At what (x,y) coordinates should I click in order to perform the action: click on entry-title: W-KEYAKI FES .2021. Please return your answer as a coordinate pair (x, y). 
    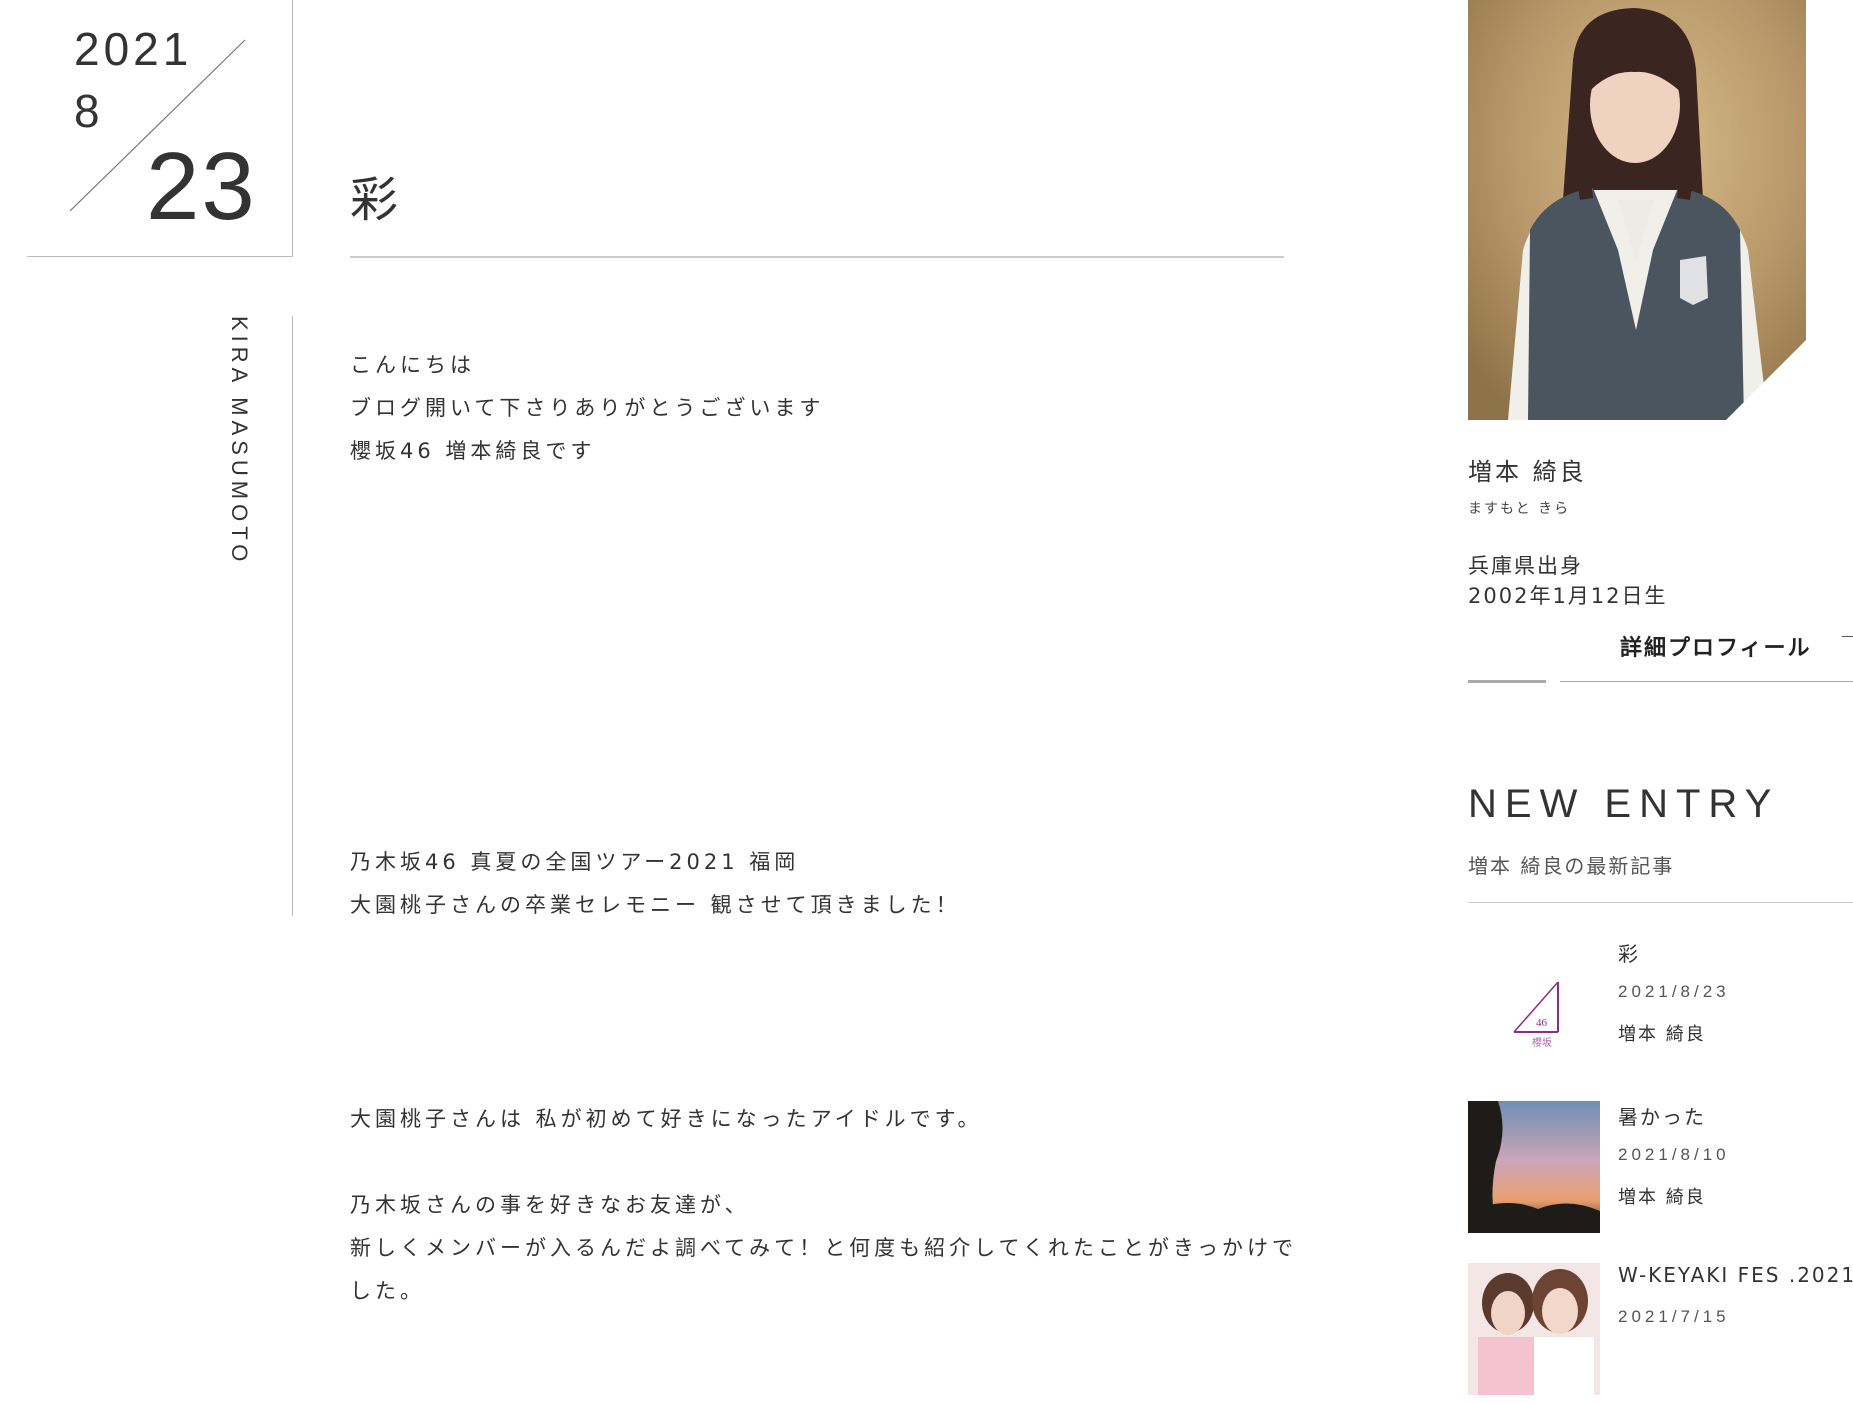
    Looking at the image, I should click on (1735, 1275).